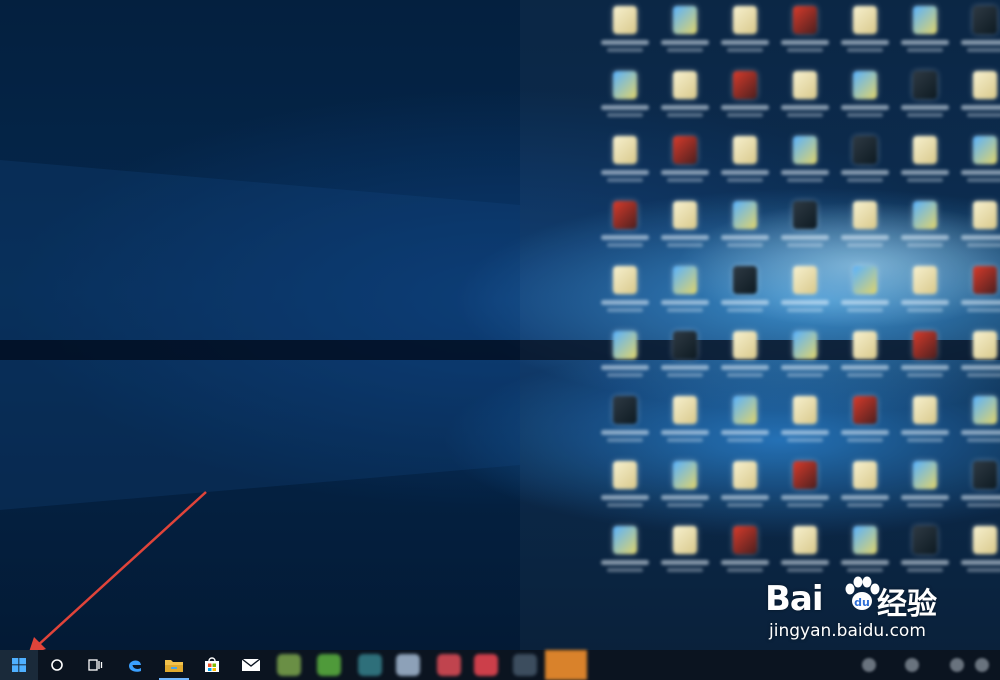  What do you see at coordinates (907, 604) in the screenshot?
I see `watermark-brand-suffix: 经验` at bounding box center [907, 604].